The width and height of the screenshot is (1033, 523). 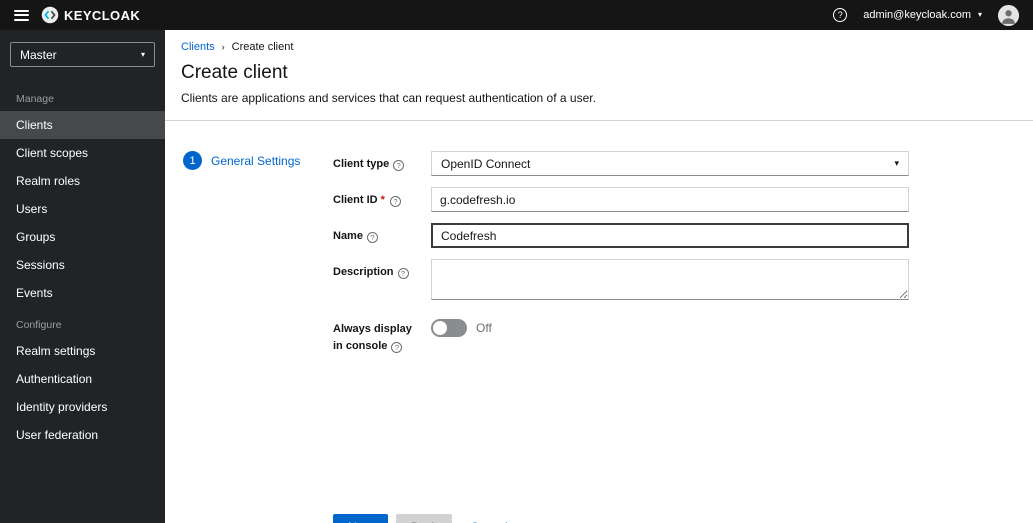 What do you see at coordinates (82, 54) in the screenshot?
I see `realm-selector: Master ▾` at bounding box center [82, 54].